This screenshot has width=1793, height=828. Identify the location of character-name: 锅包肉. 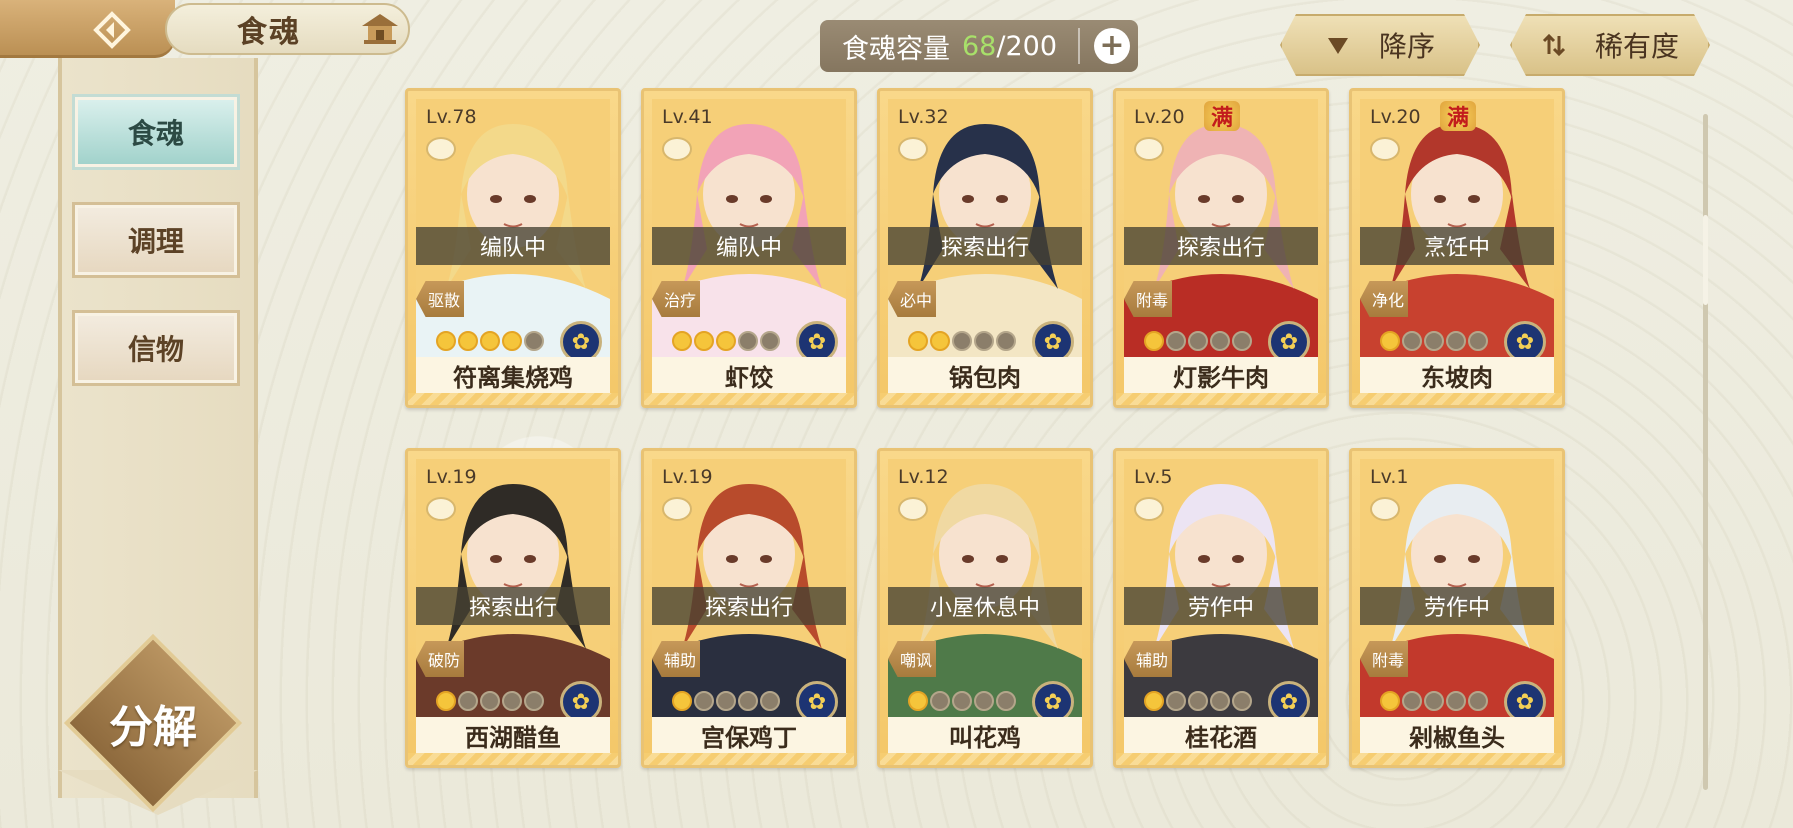
(985, 375).